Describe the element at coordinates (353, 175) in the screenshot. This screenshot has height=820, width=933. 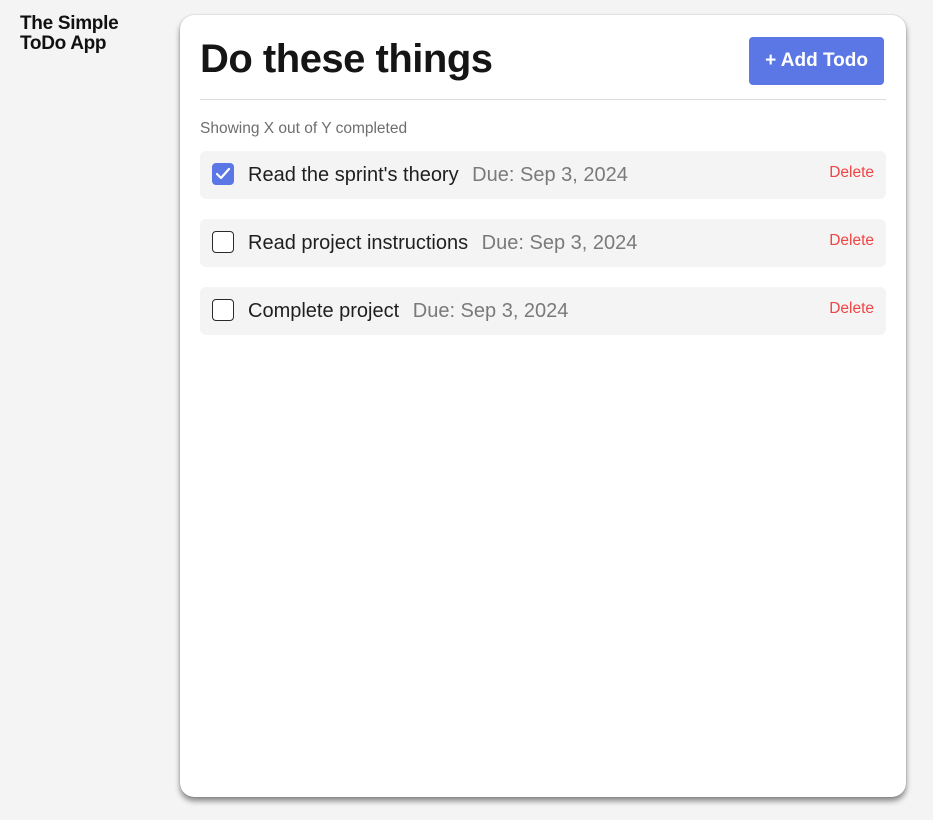
I see `todo-title: Read the sprint's theory` at that location.